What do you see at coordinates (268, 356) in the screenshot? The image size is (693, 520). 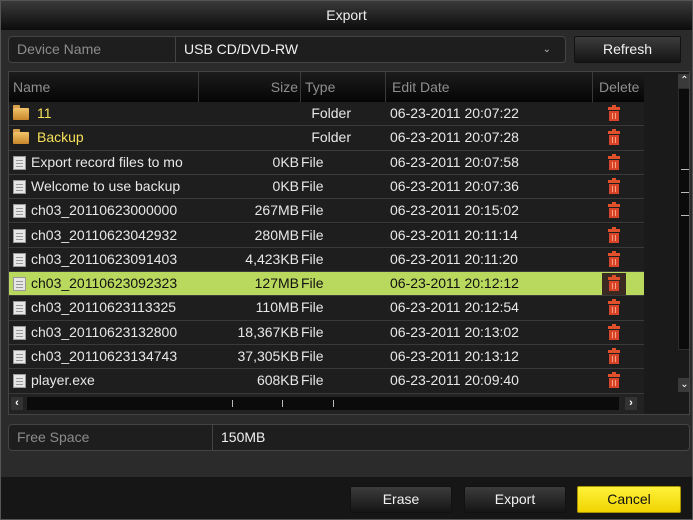 I see `row-size: 37,305KB` at bounding box center [268, 356].